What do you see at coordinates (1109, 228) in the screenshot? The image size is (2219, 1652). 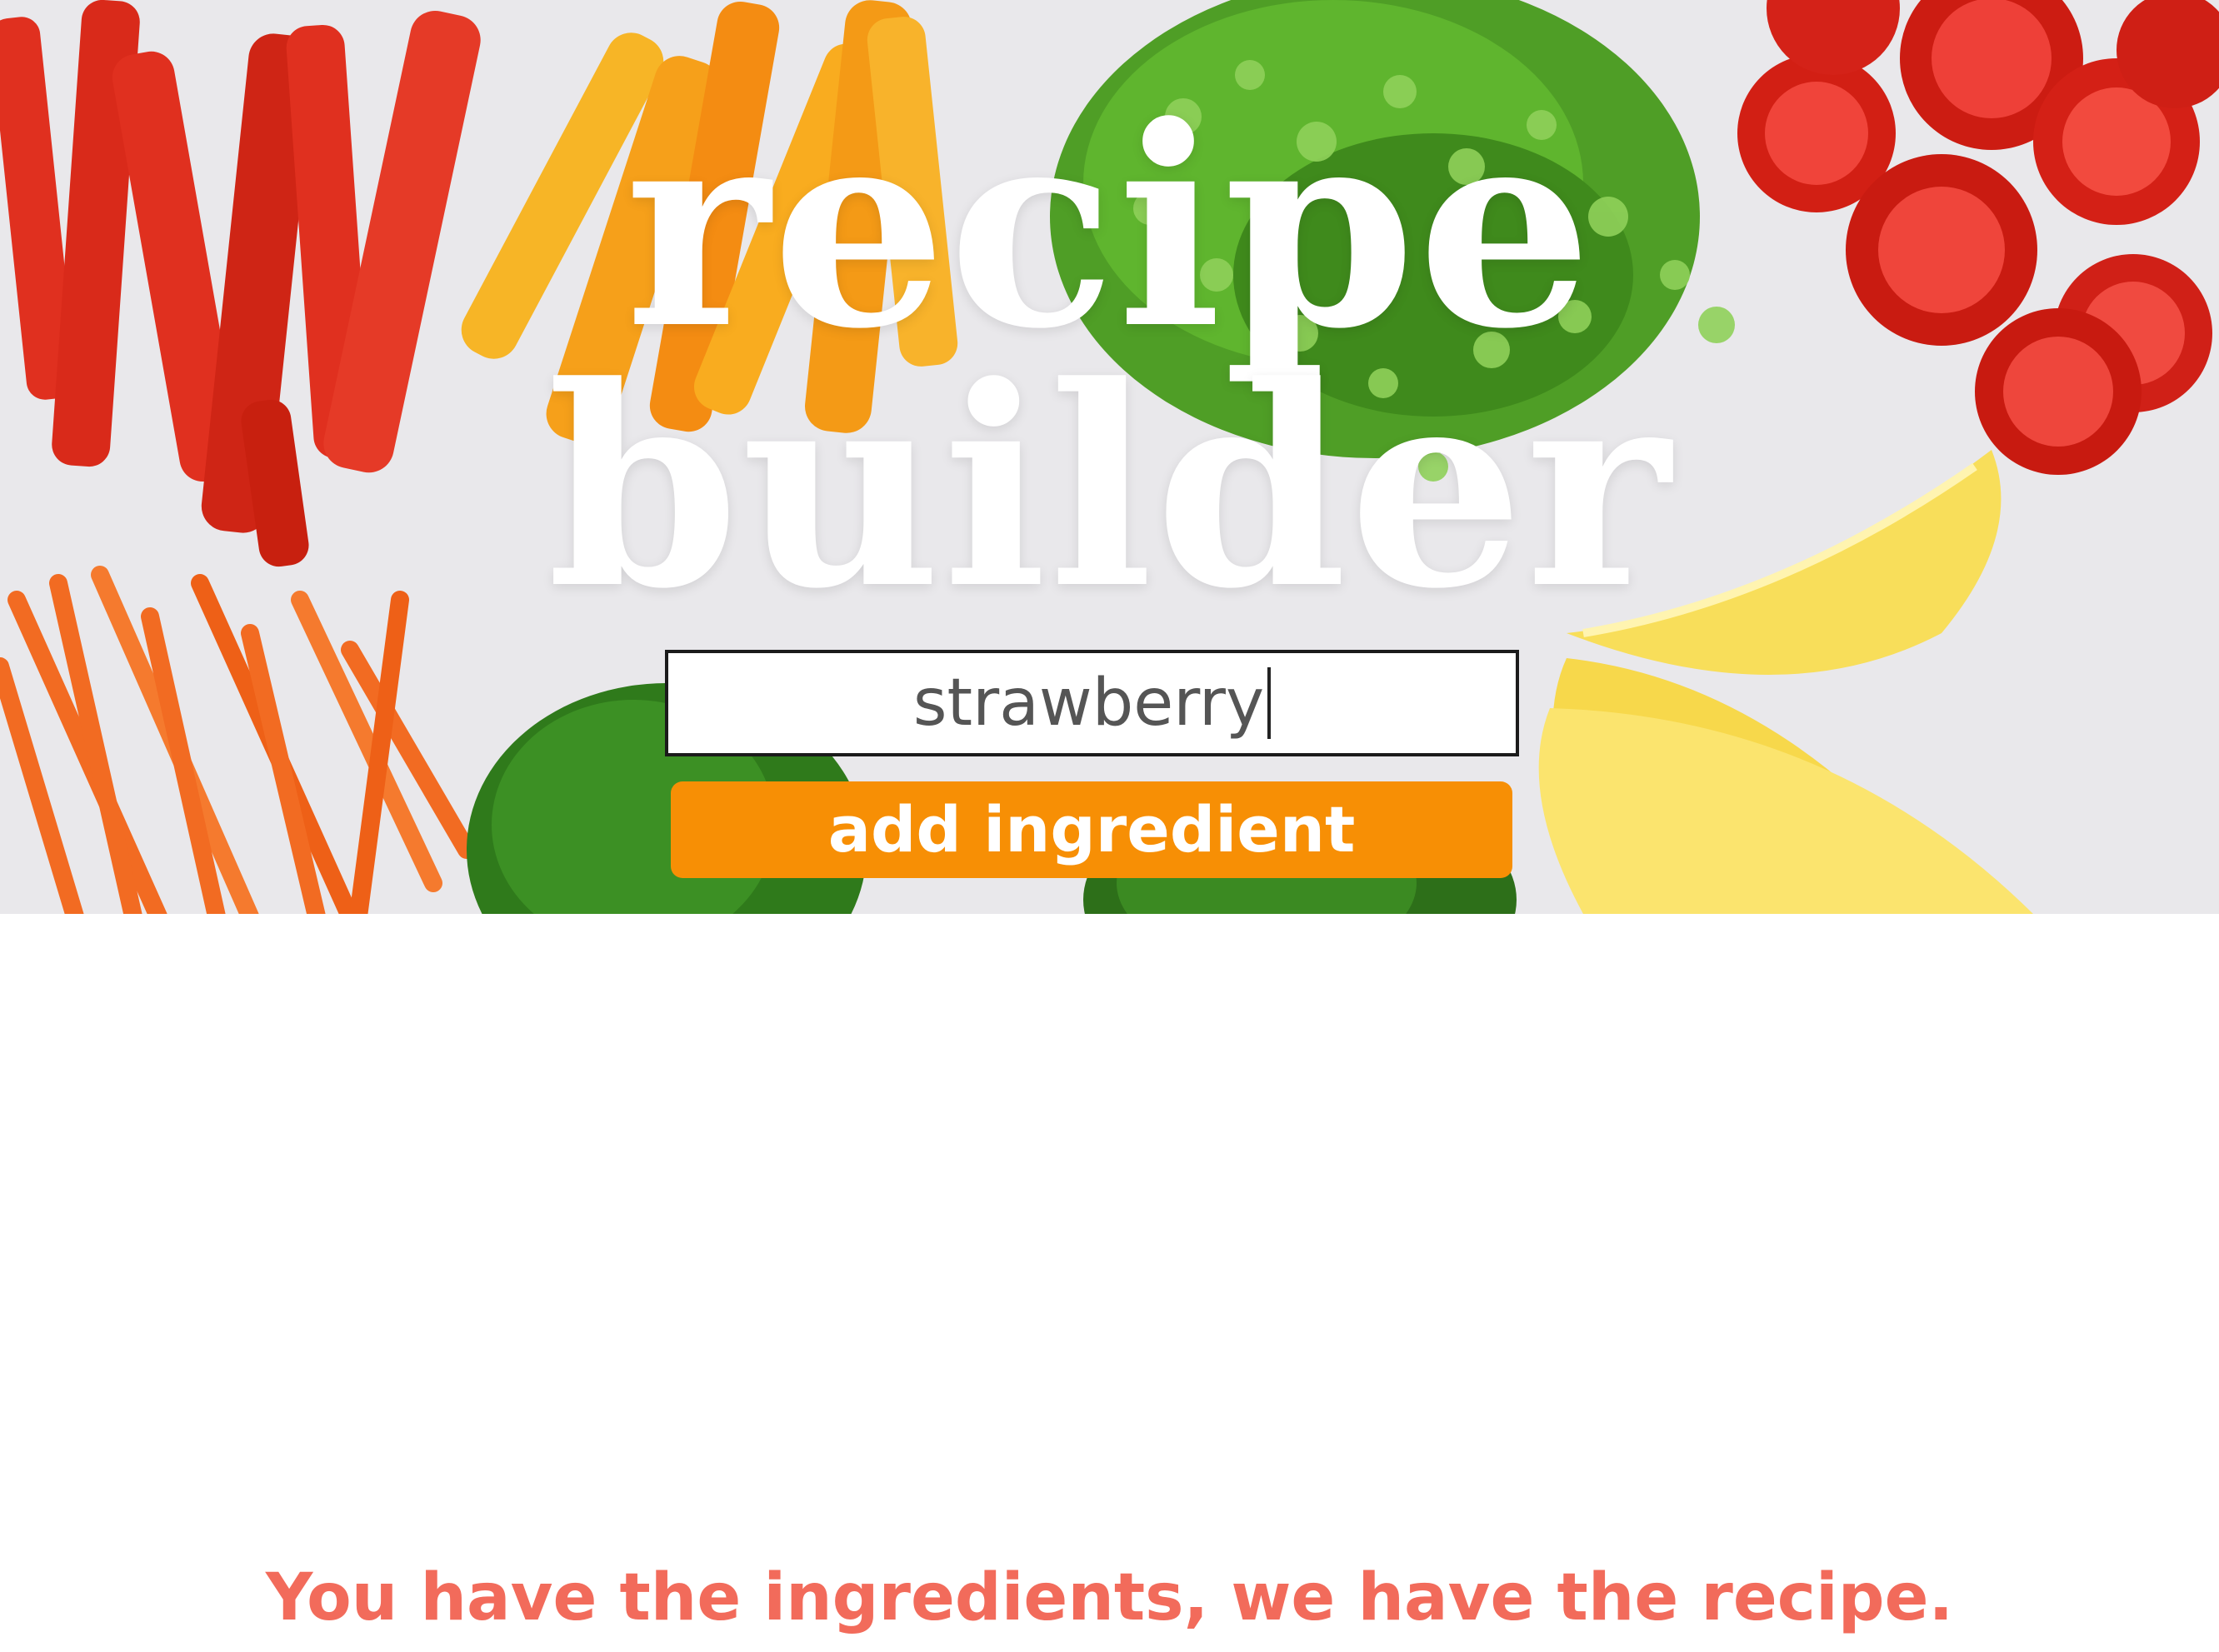 I see `page-title-line-1: recipe` at bounding box center [1109, 228].